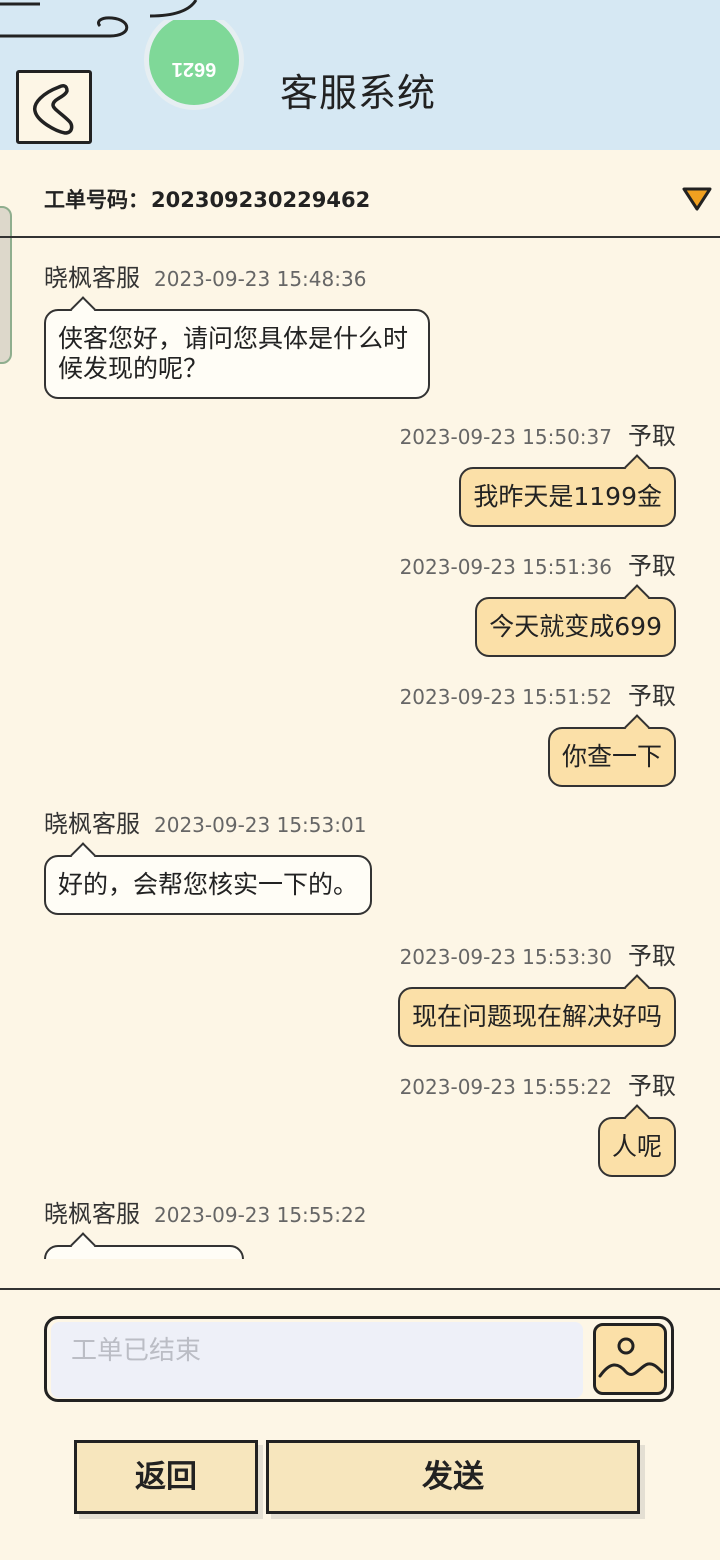 Image resolution: width=720 pixels, height=1560 pixels. Describe the element at coordinates (261, 200) in the screenshot. I see `ticket-number: 202309230229462` at that location.